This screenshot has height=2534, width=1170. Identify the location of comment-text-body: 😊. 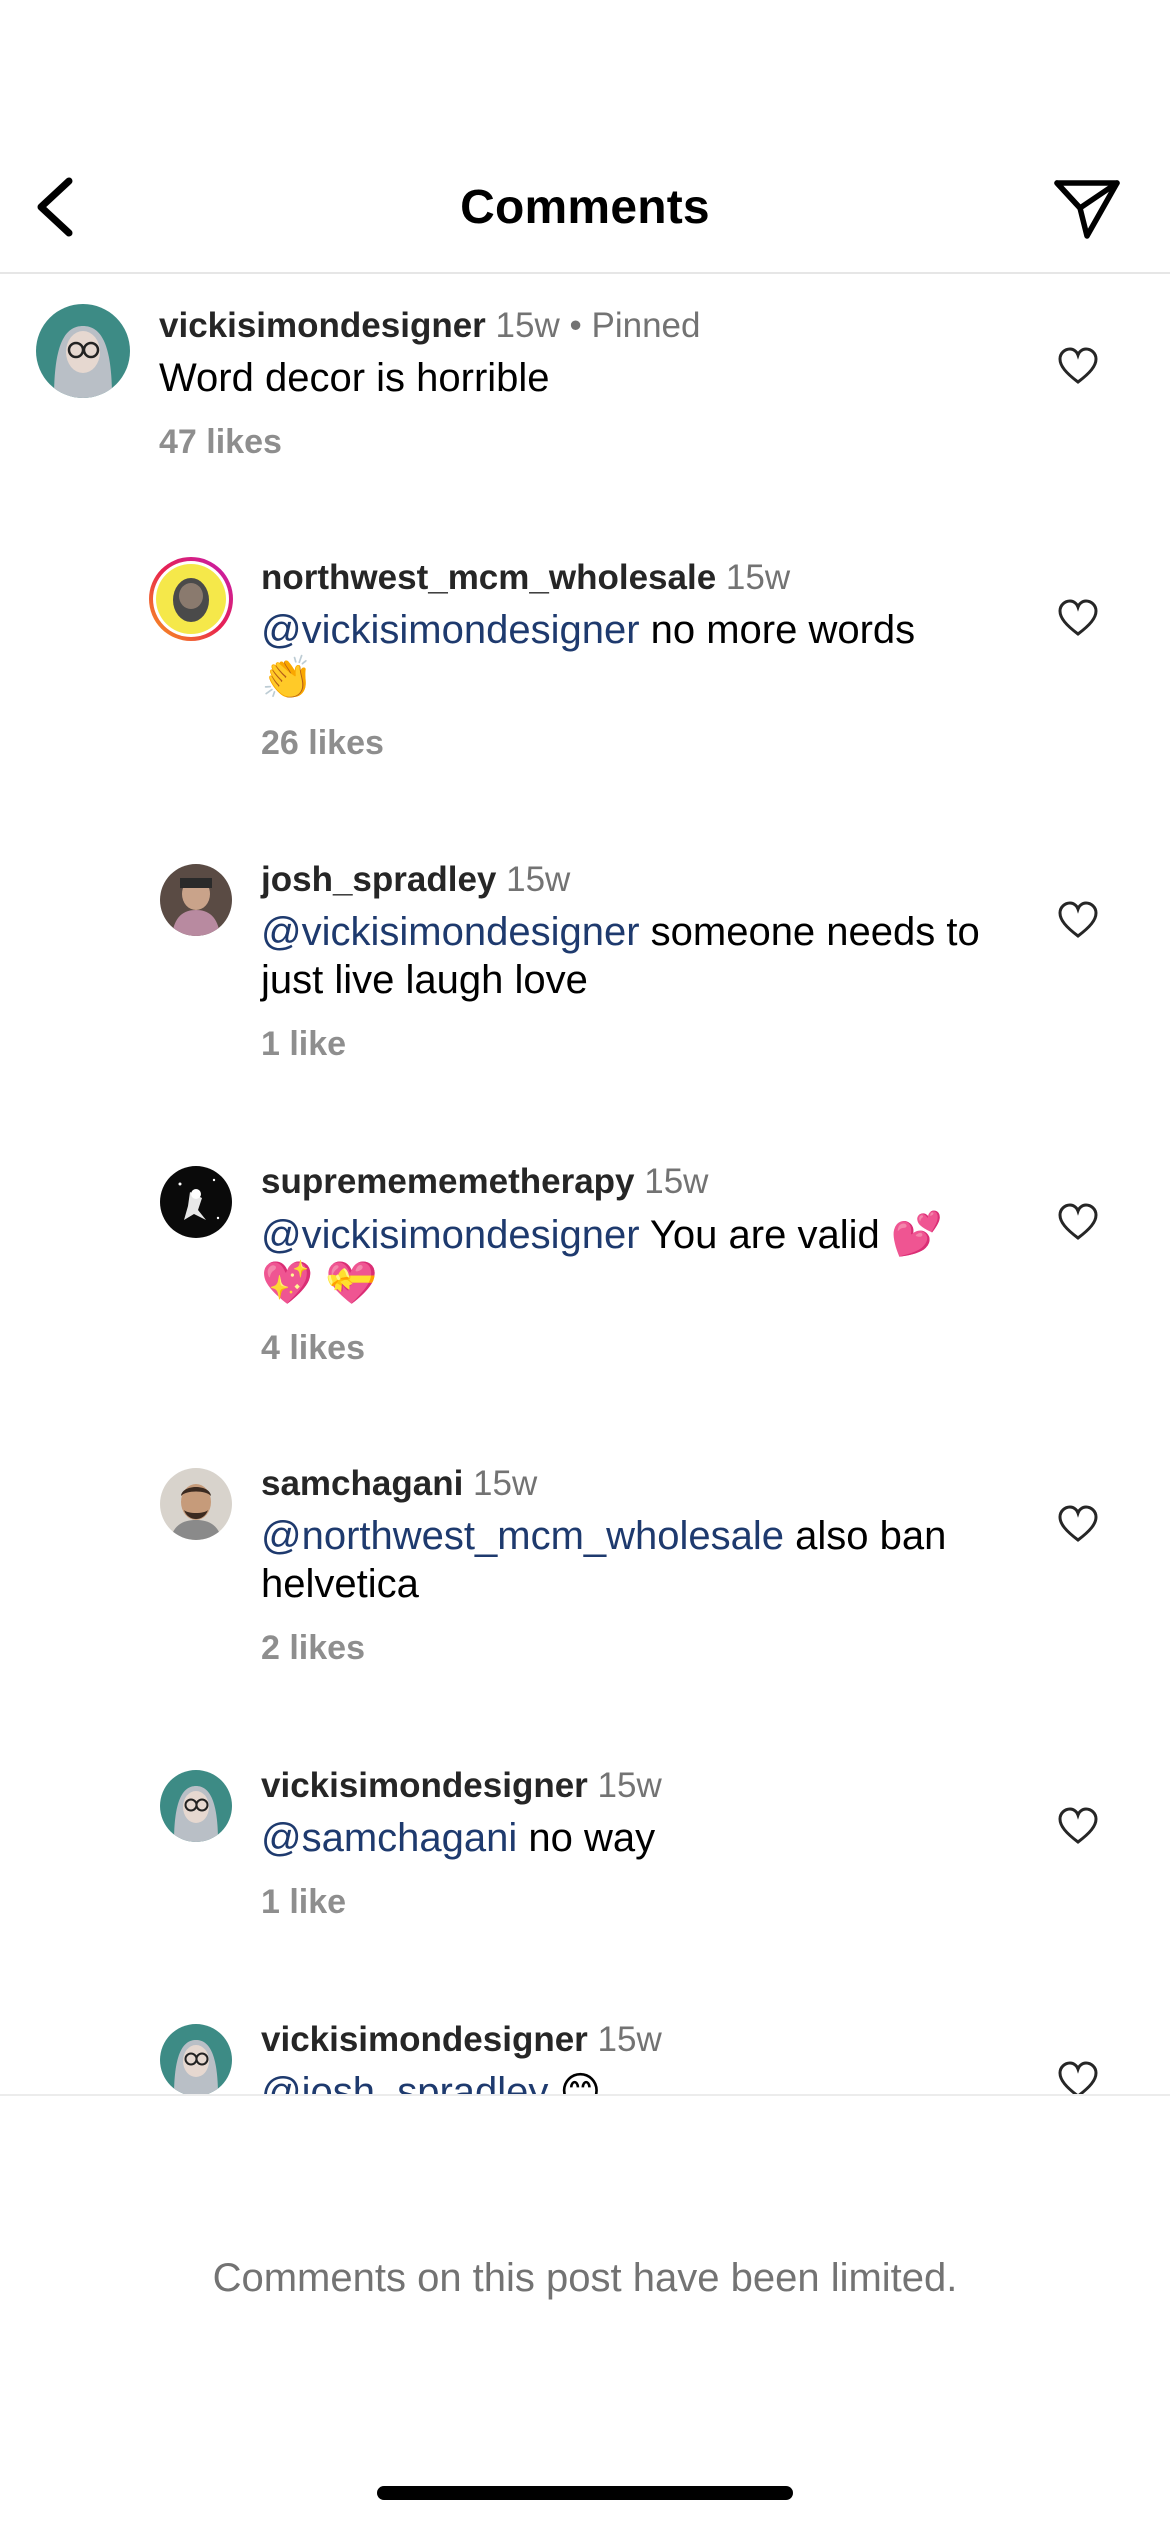
(575, 2082).